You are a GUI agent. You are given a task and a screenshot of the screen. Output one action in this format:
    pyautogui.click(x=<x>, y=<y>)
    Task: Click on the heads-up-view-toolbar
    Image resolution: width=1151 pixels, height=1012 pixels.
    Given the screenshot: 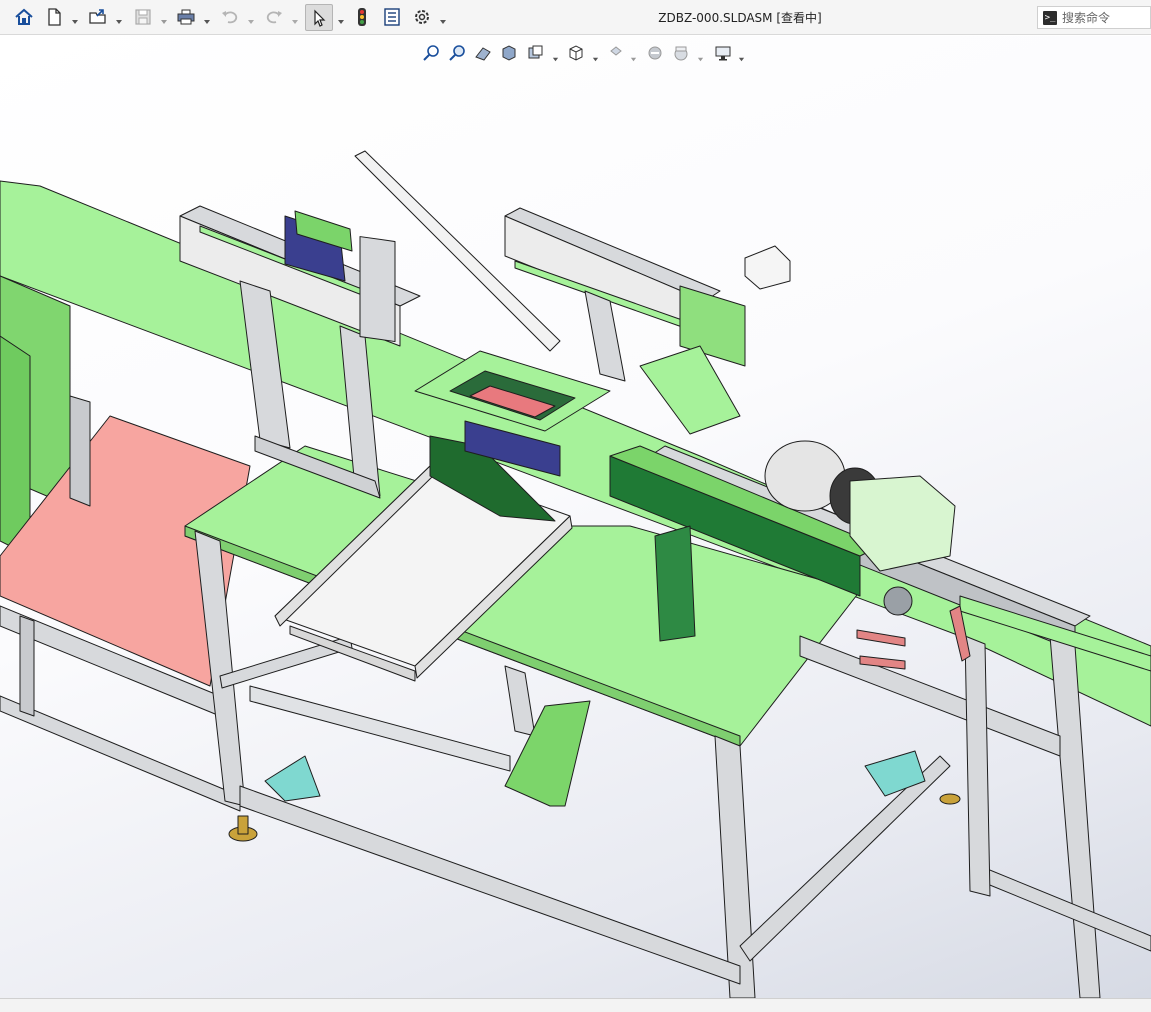 What is the action you would take?
    pyautogui.click(x=585, y=54)
    